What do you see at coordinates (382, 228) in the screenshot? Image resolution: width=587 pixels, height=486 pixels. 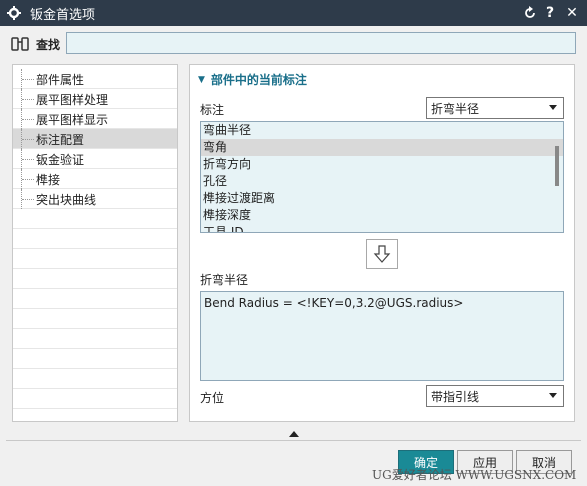 I see `list-item: 工具 ID` at bounding box center [382, 228].